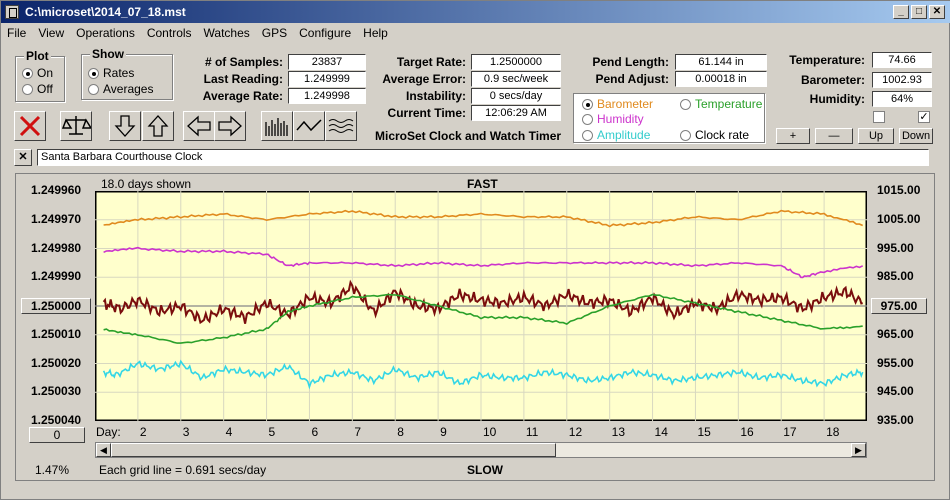  I want to click on grid-note-label: Each grid line = 0.691 secs/day, so click(183, 470).